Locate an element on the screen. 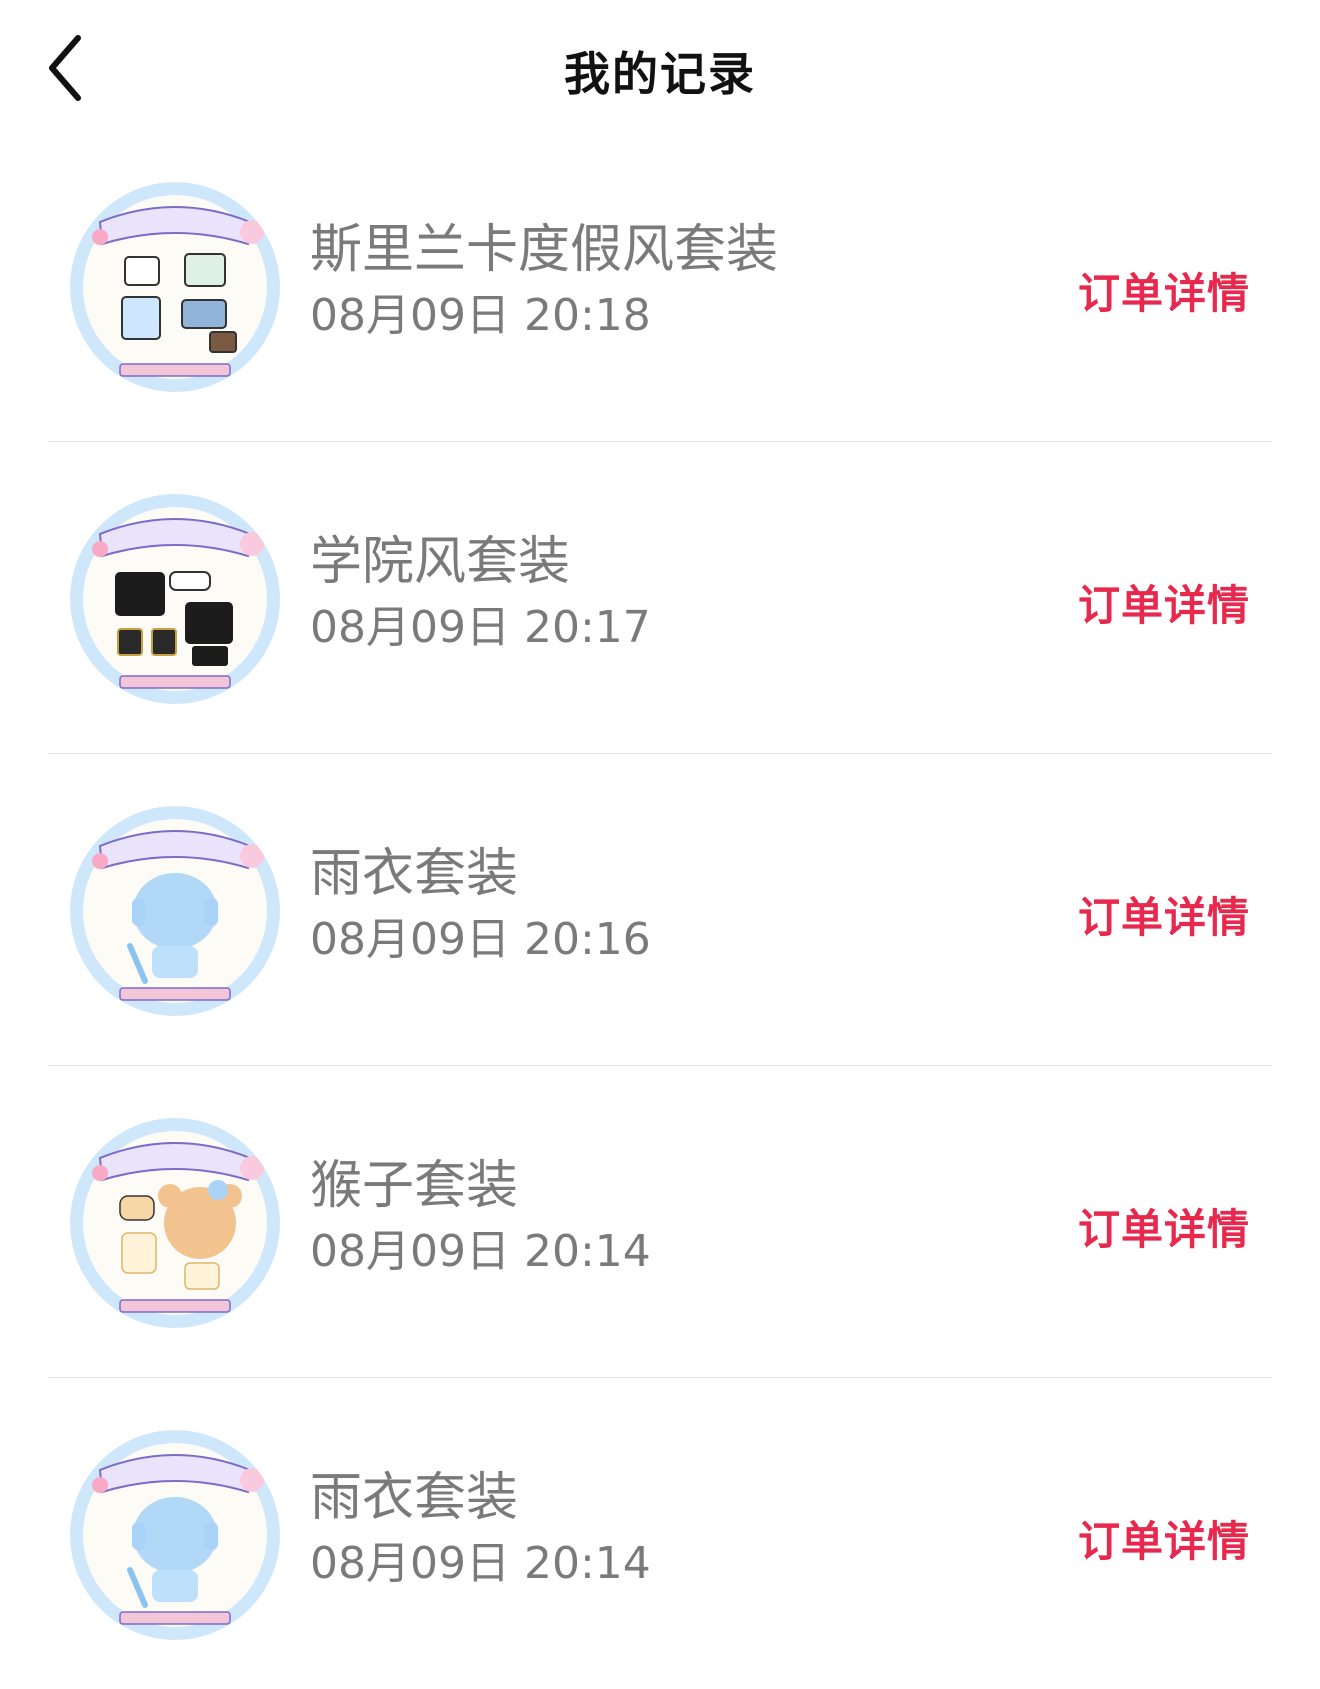 Image resolution: width=1320 pixels, height=1689 pixels. item-timestamp: 08月09日 20:18 is located at coordinates (480, 315).